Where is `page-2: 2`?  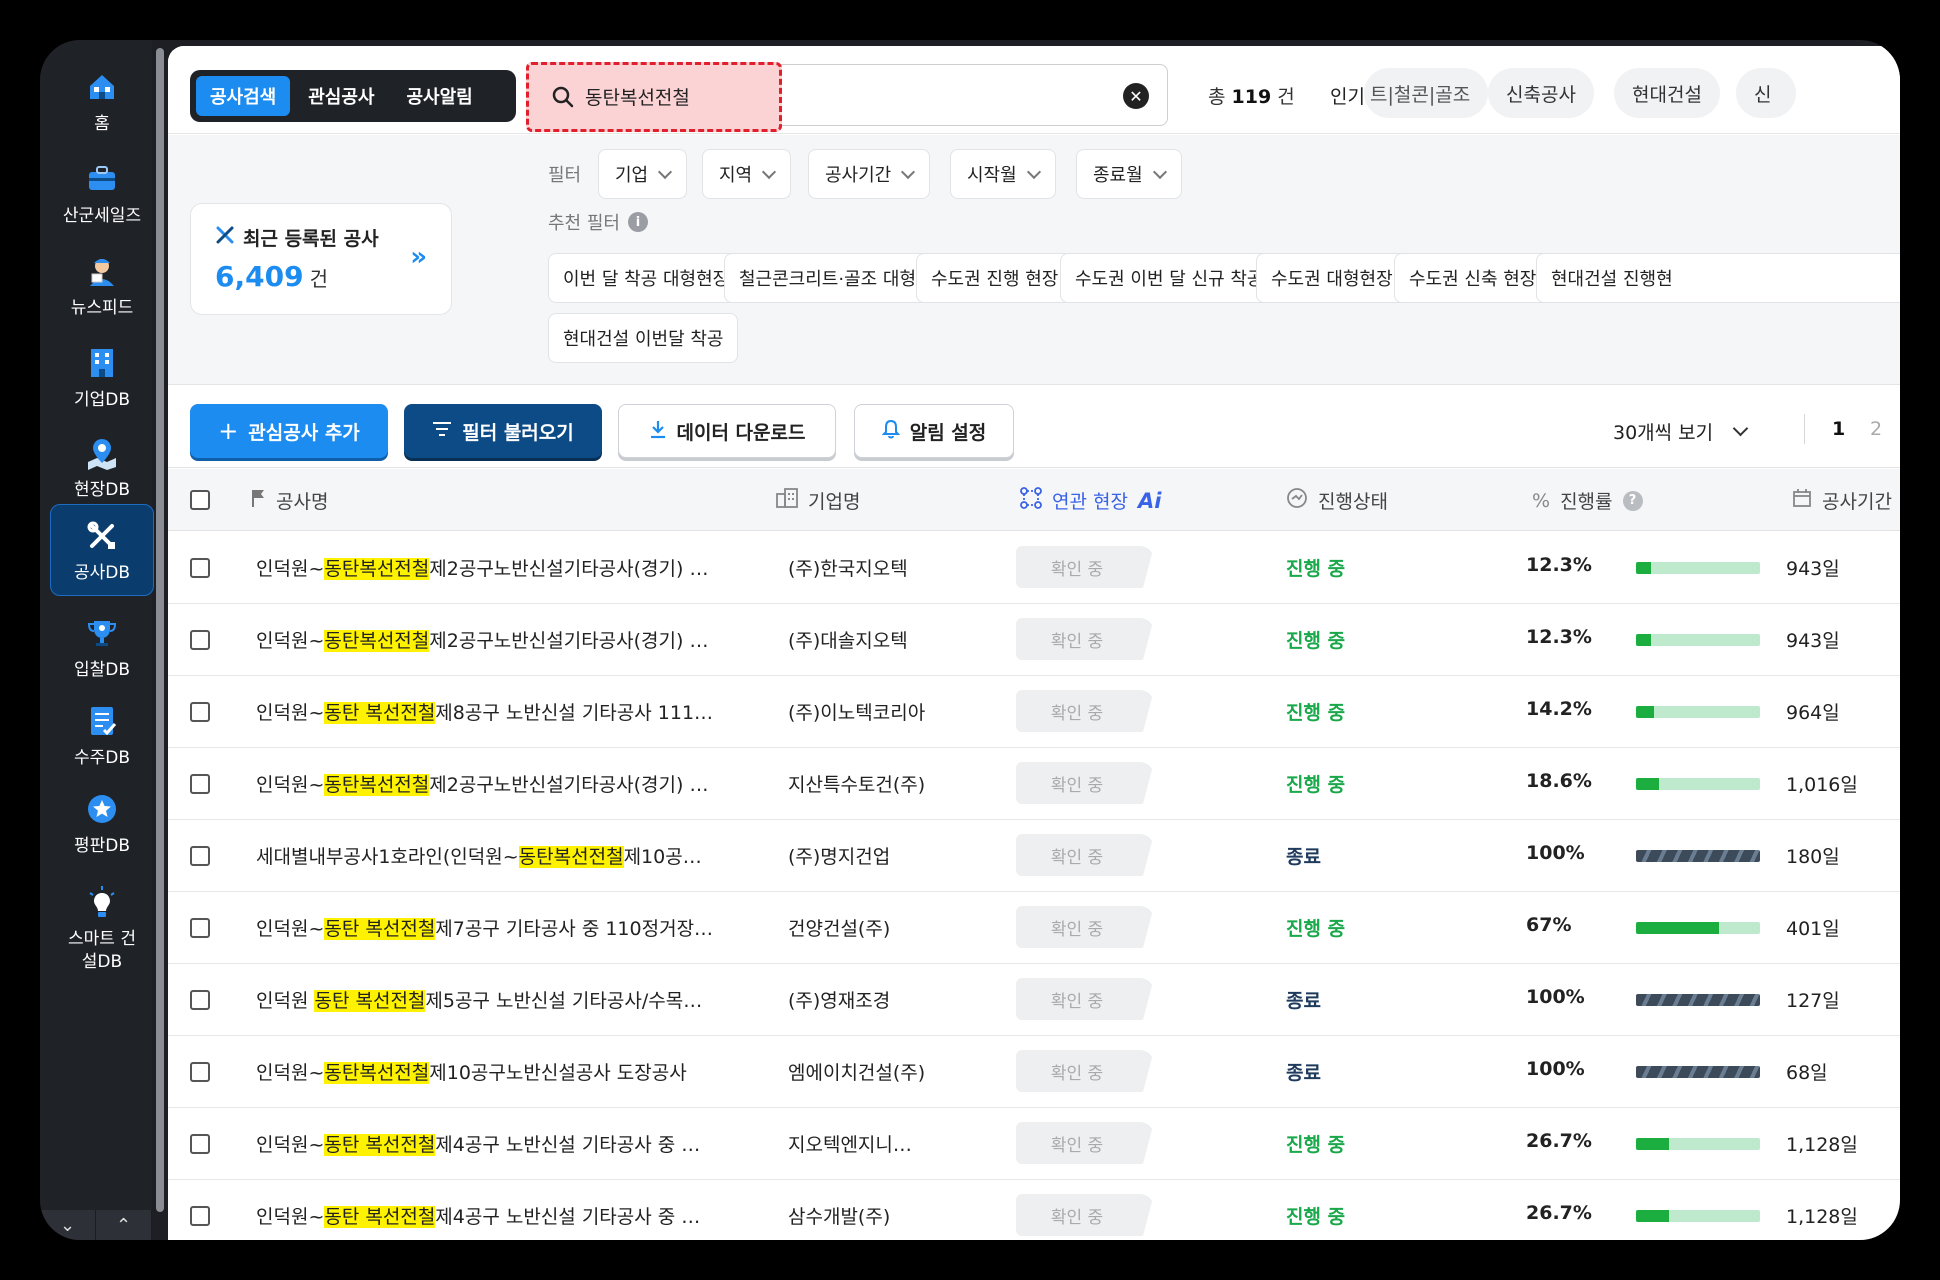
page-2: 2 is located at coordinates (1876, 429).